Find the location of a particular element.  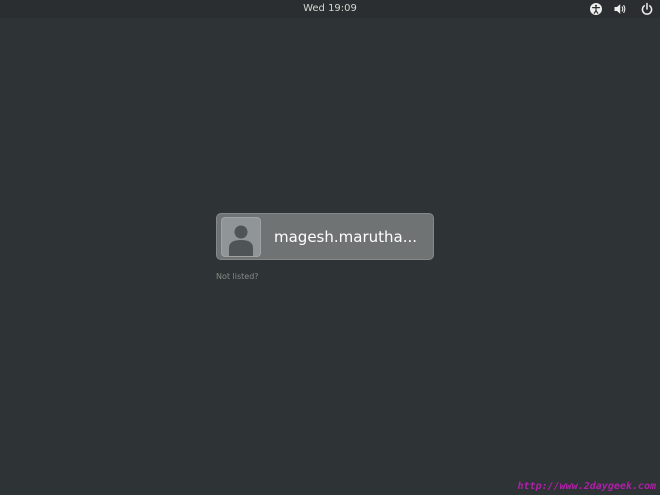

volume-icon is located at coordinates (620, 9).